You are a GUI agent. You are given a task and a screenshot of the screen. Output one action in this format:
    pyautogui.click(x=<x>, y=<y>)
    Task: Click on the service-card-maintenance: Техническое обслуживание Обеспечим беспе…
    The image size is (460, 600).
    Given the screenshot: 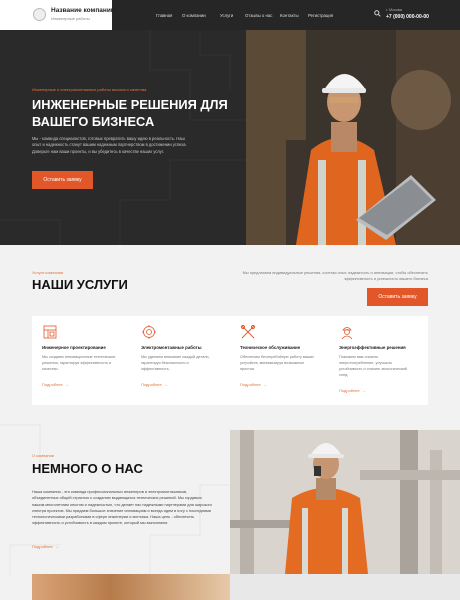 What is the action you would take?
    pyautogui.click(x=281, y=360)
    